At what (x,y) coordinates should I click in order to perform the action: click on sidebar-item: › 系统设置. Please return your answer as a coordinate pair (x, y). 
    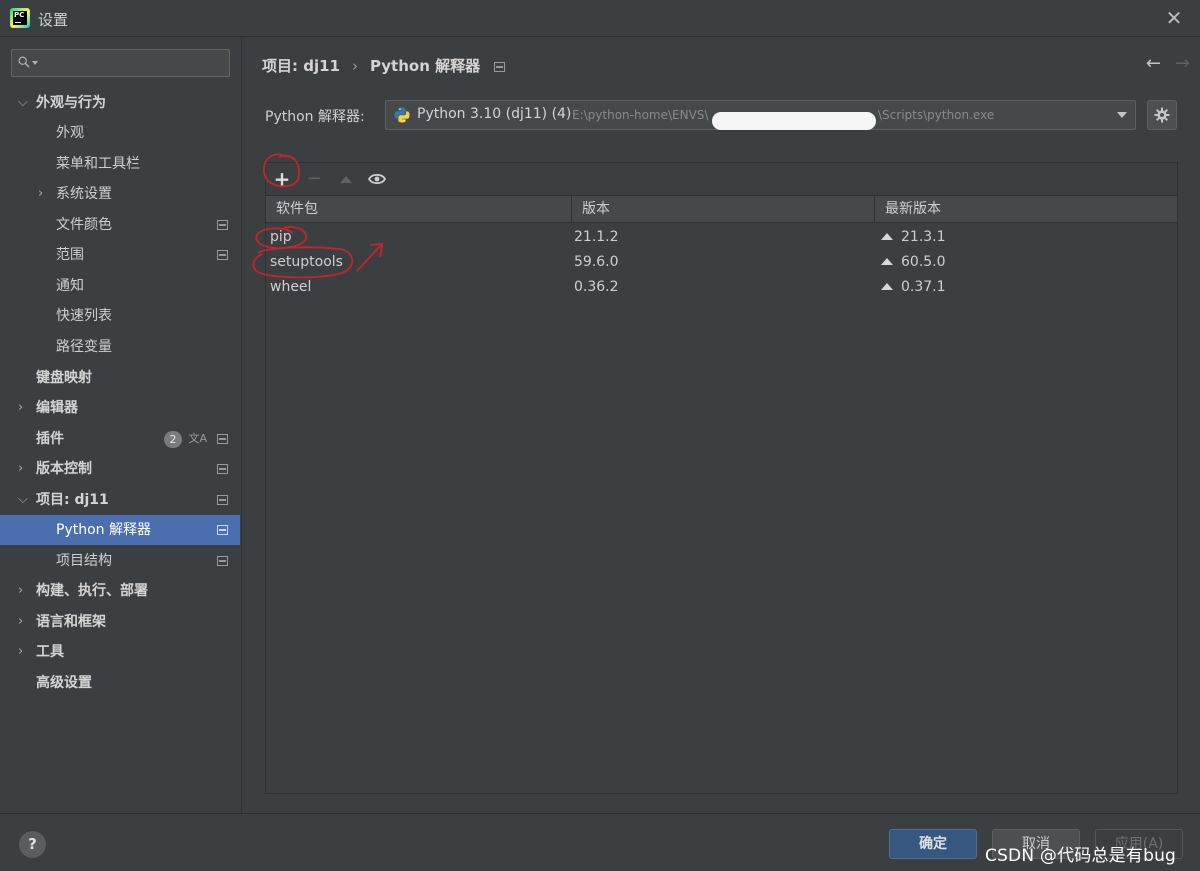
    Looking at the image, I should click on (120, 194).